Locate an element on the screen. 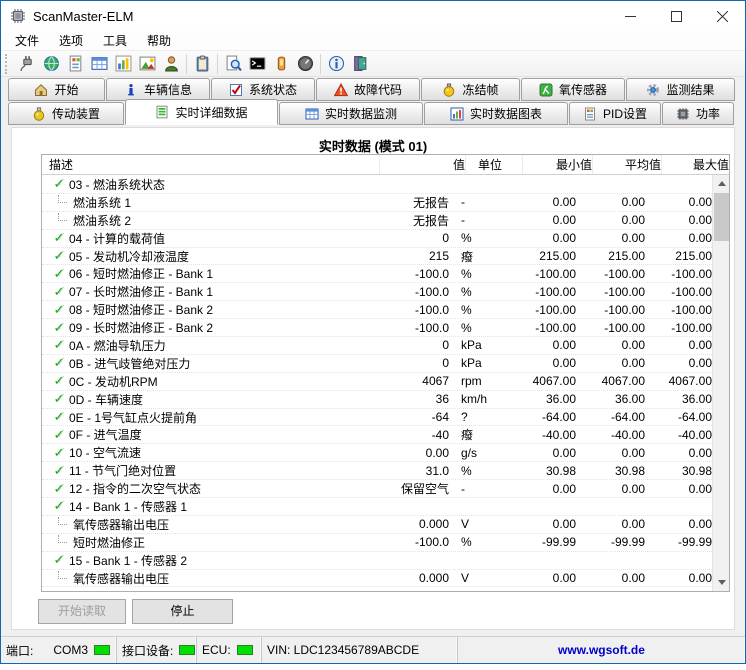  row-unit: ? is located at coordinates (464, 417).